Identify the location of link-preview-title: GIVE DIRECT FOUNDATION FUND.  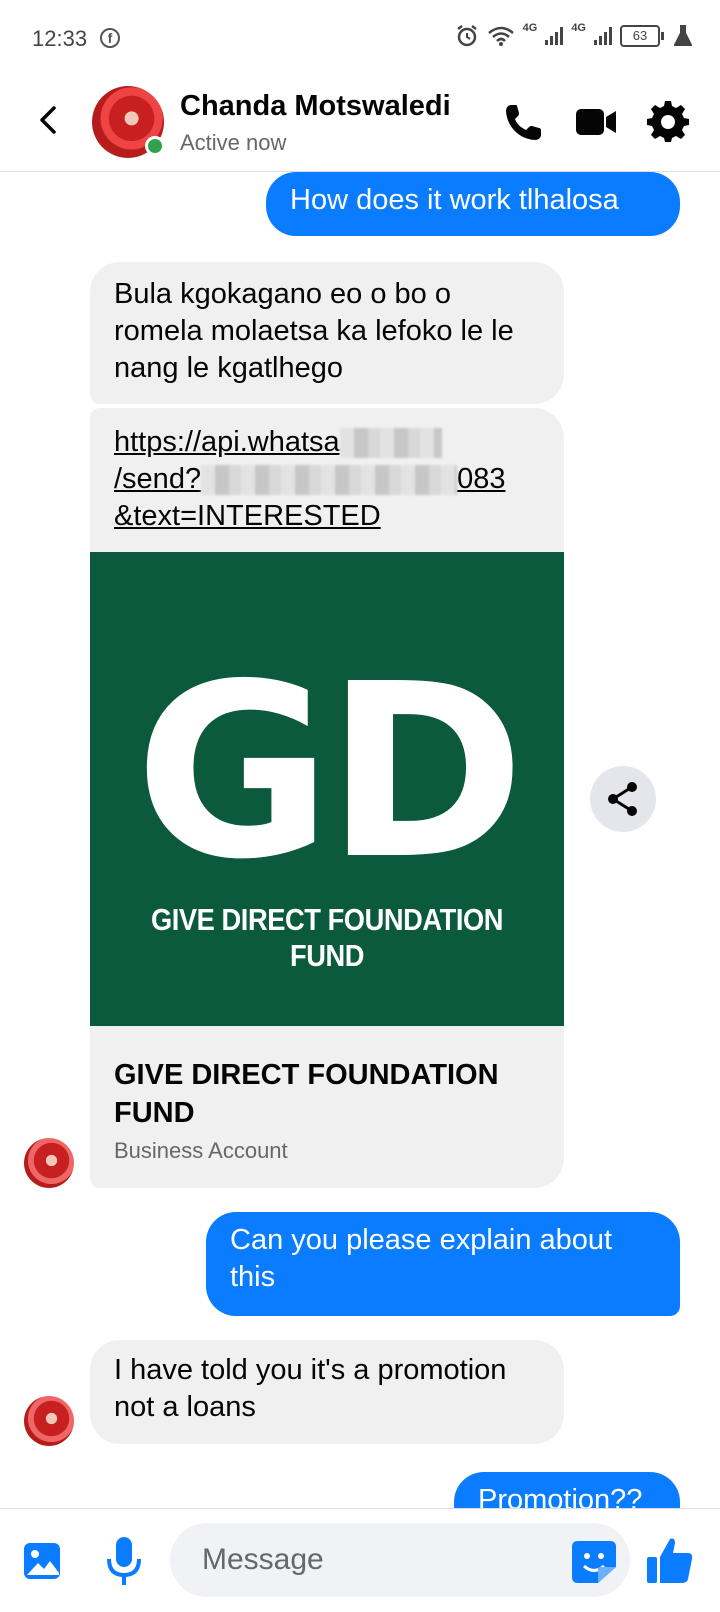
(306, 1094).